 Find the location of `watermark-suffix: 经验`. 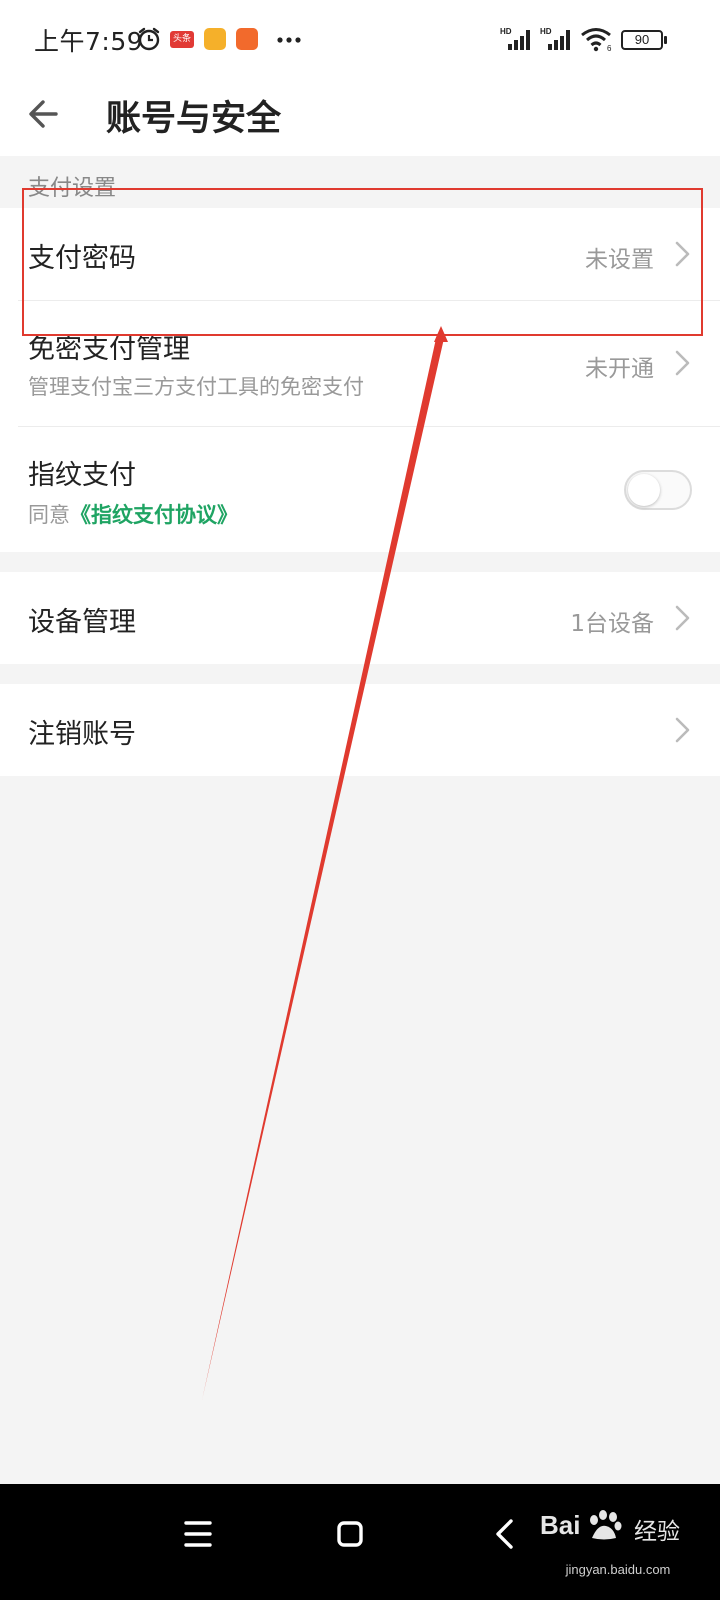

watermark-suffix: 经验 is located at coordinates (657, 1532).